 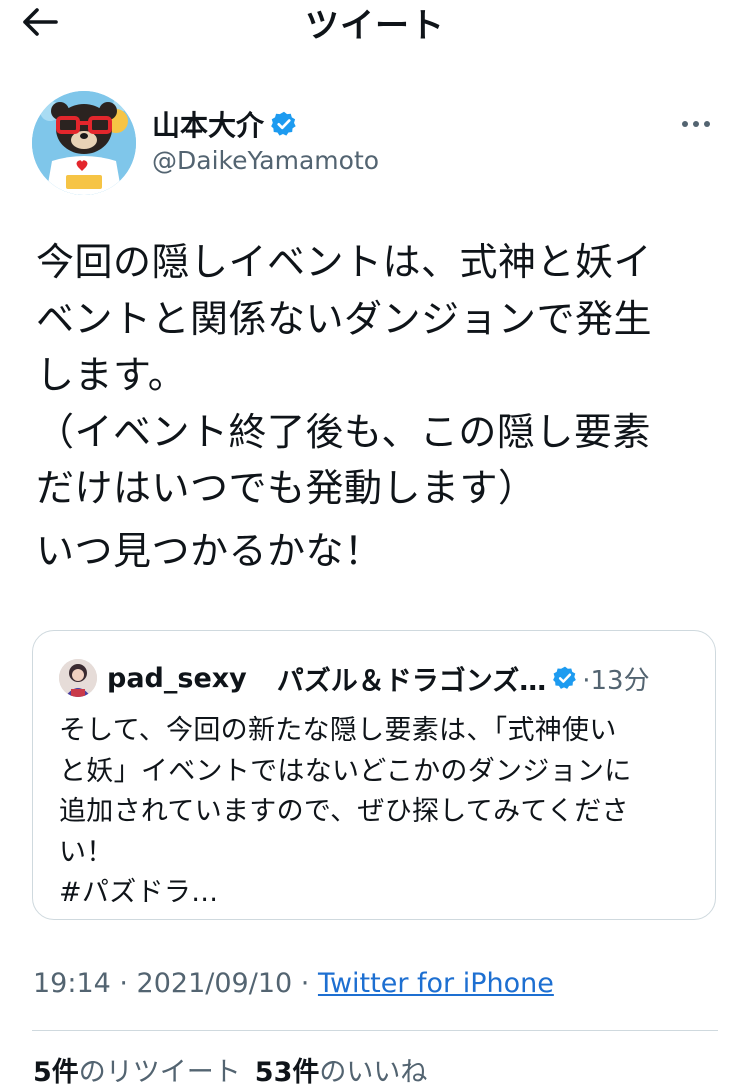 What do you see at coordinates (436, 983) in the screenshot?
I see `source-link: Twitter for iPhone` at bounding box center [436, 983].